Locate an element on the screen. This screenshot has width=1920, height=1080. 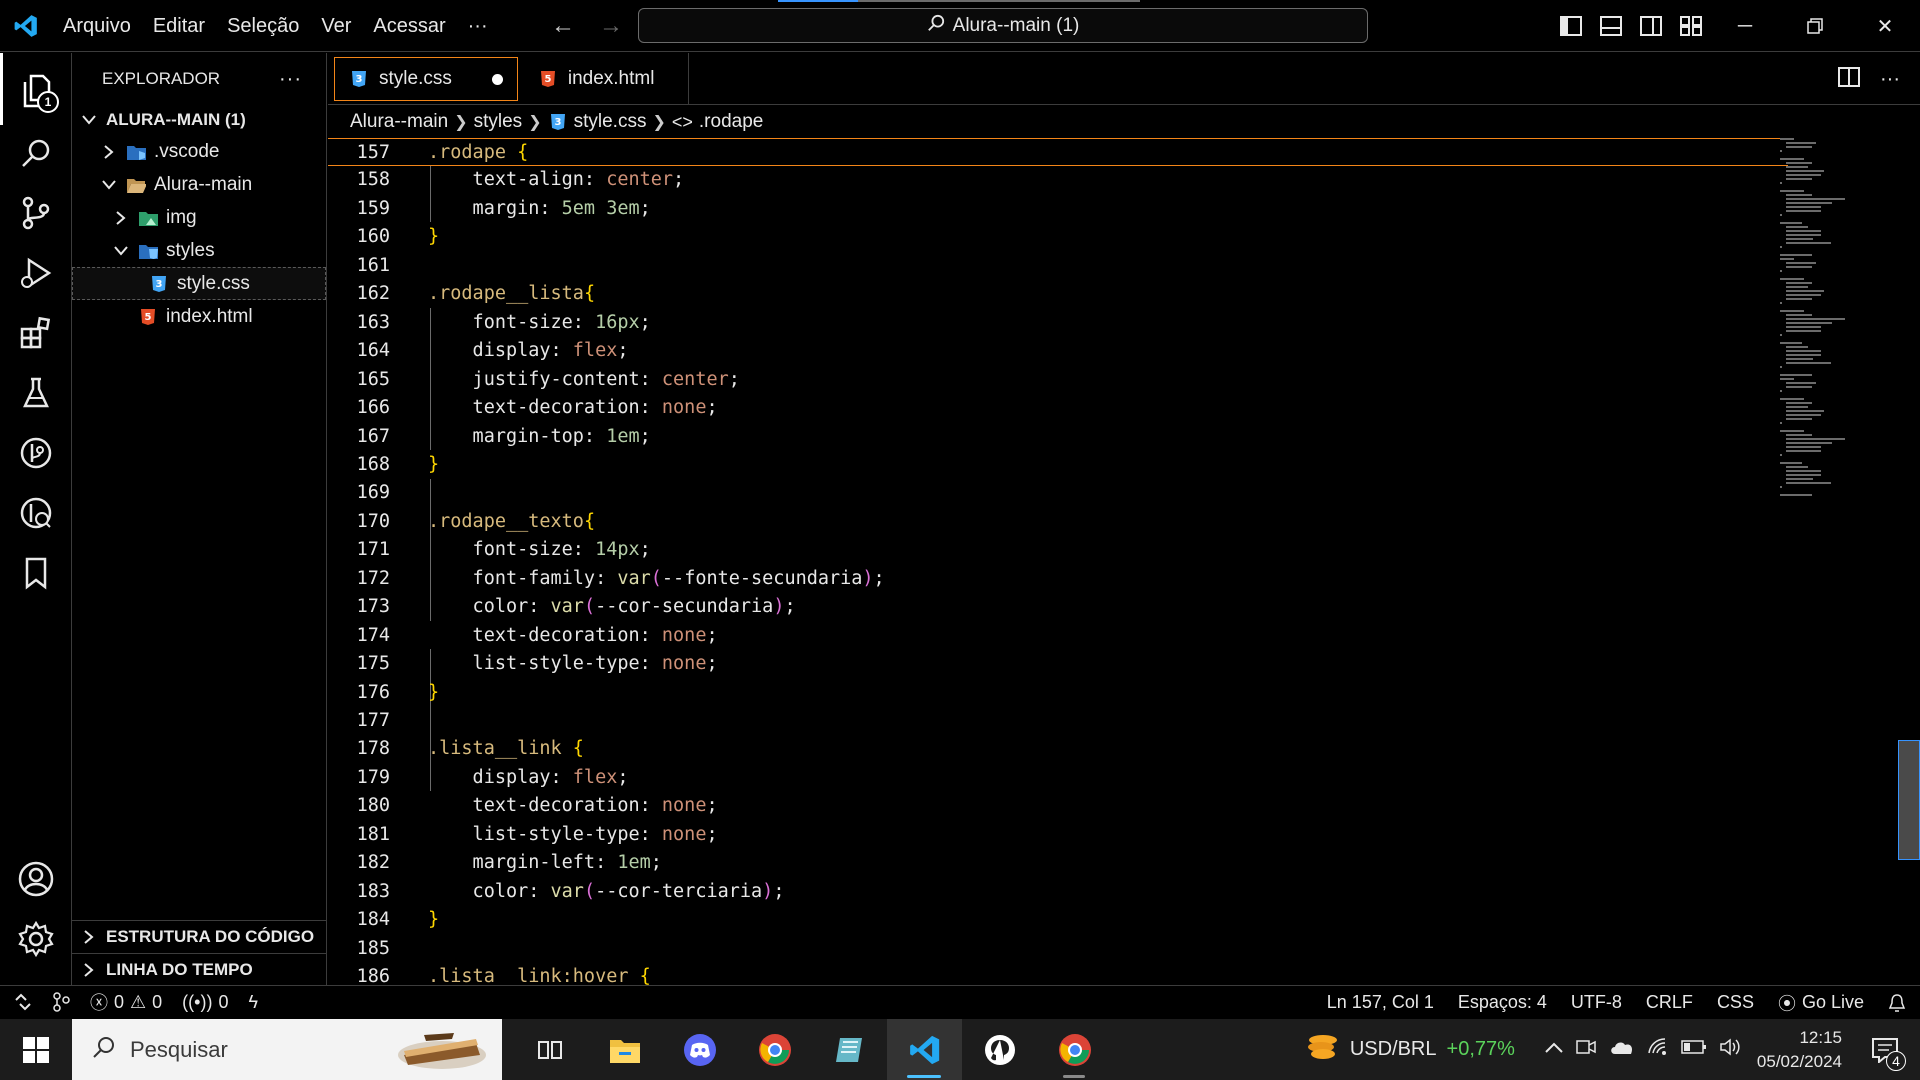
code-line: 171 font-size: 14px; is located at coordinates (1058, 550).